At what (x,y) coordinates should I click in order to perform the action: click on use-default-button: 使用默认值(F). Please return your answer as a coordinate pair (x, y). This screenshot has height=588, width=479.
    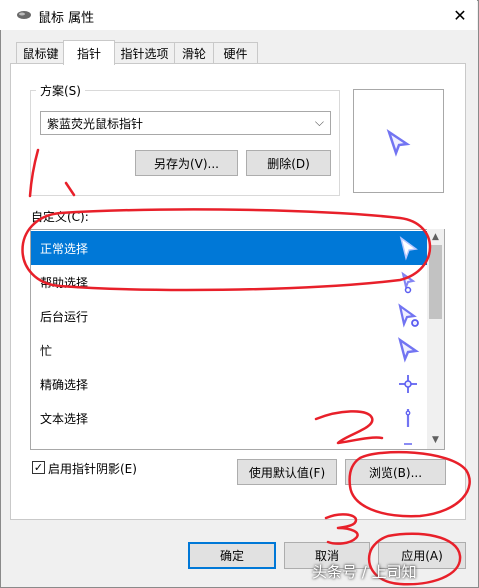
    Looking at the image, I should click on (287, 472).